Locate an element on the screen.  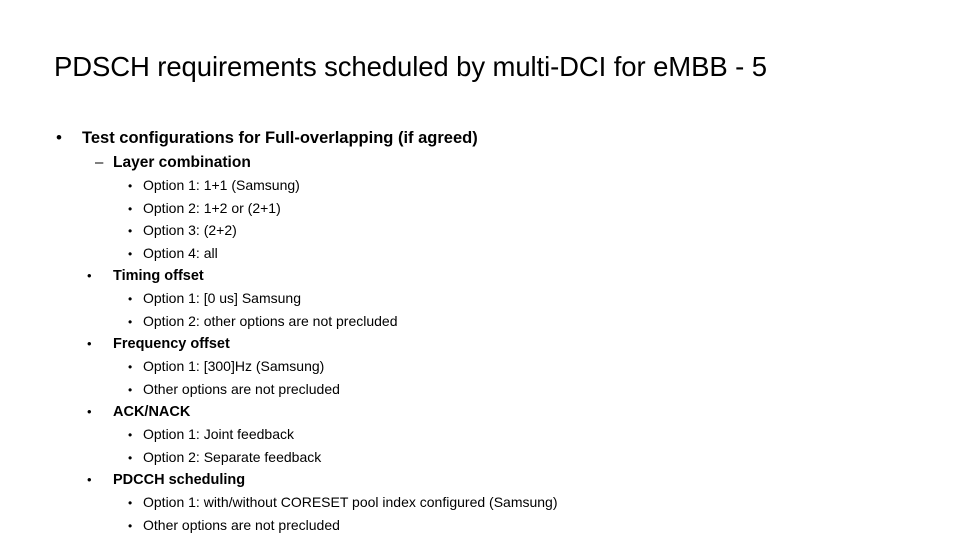
section-heading-row: • ACK/NACK is located at coordinates (480, 412).